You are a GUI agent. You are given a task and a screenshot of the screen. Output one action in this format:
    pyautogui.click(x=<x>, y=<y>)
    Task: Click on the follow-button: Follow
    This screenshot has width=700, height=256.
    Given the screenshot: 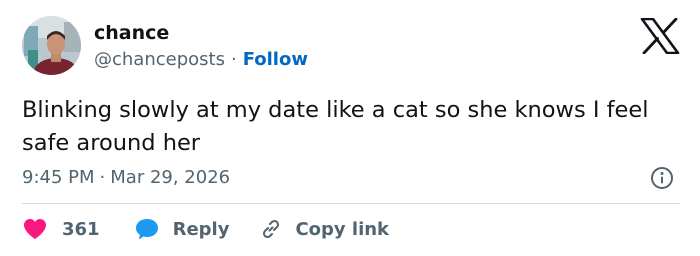 What is the action you would take?
    pyautogui.click(x=275, y=59)
    